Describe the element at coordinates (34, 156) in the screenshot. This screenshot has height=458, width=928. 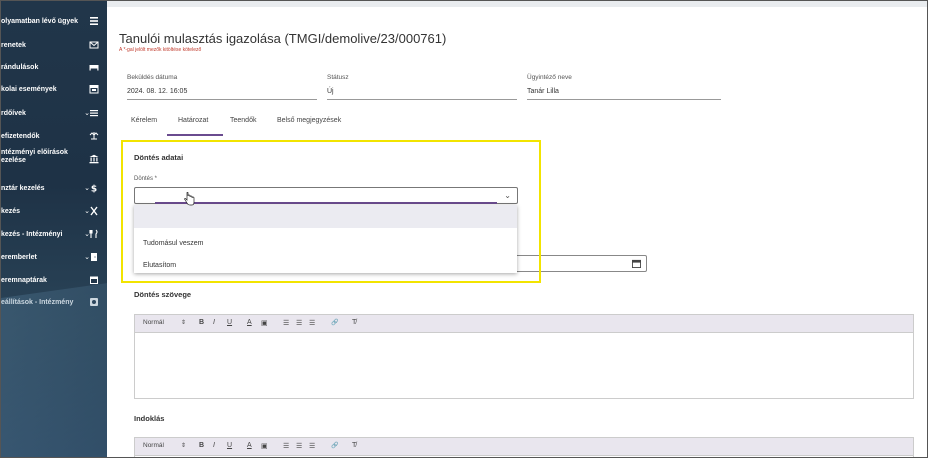
I see `sidebar-item-label: ntézményi előírások ezelése` at that location.